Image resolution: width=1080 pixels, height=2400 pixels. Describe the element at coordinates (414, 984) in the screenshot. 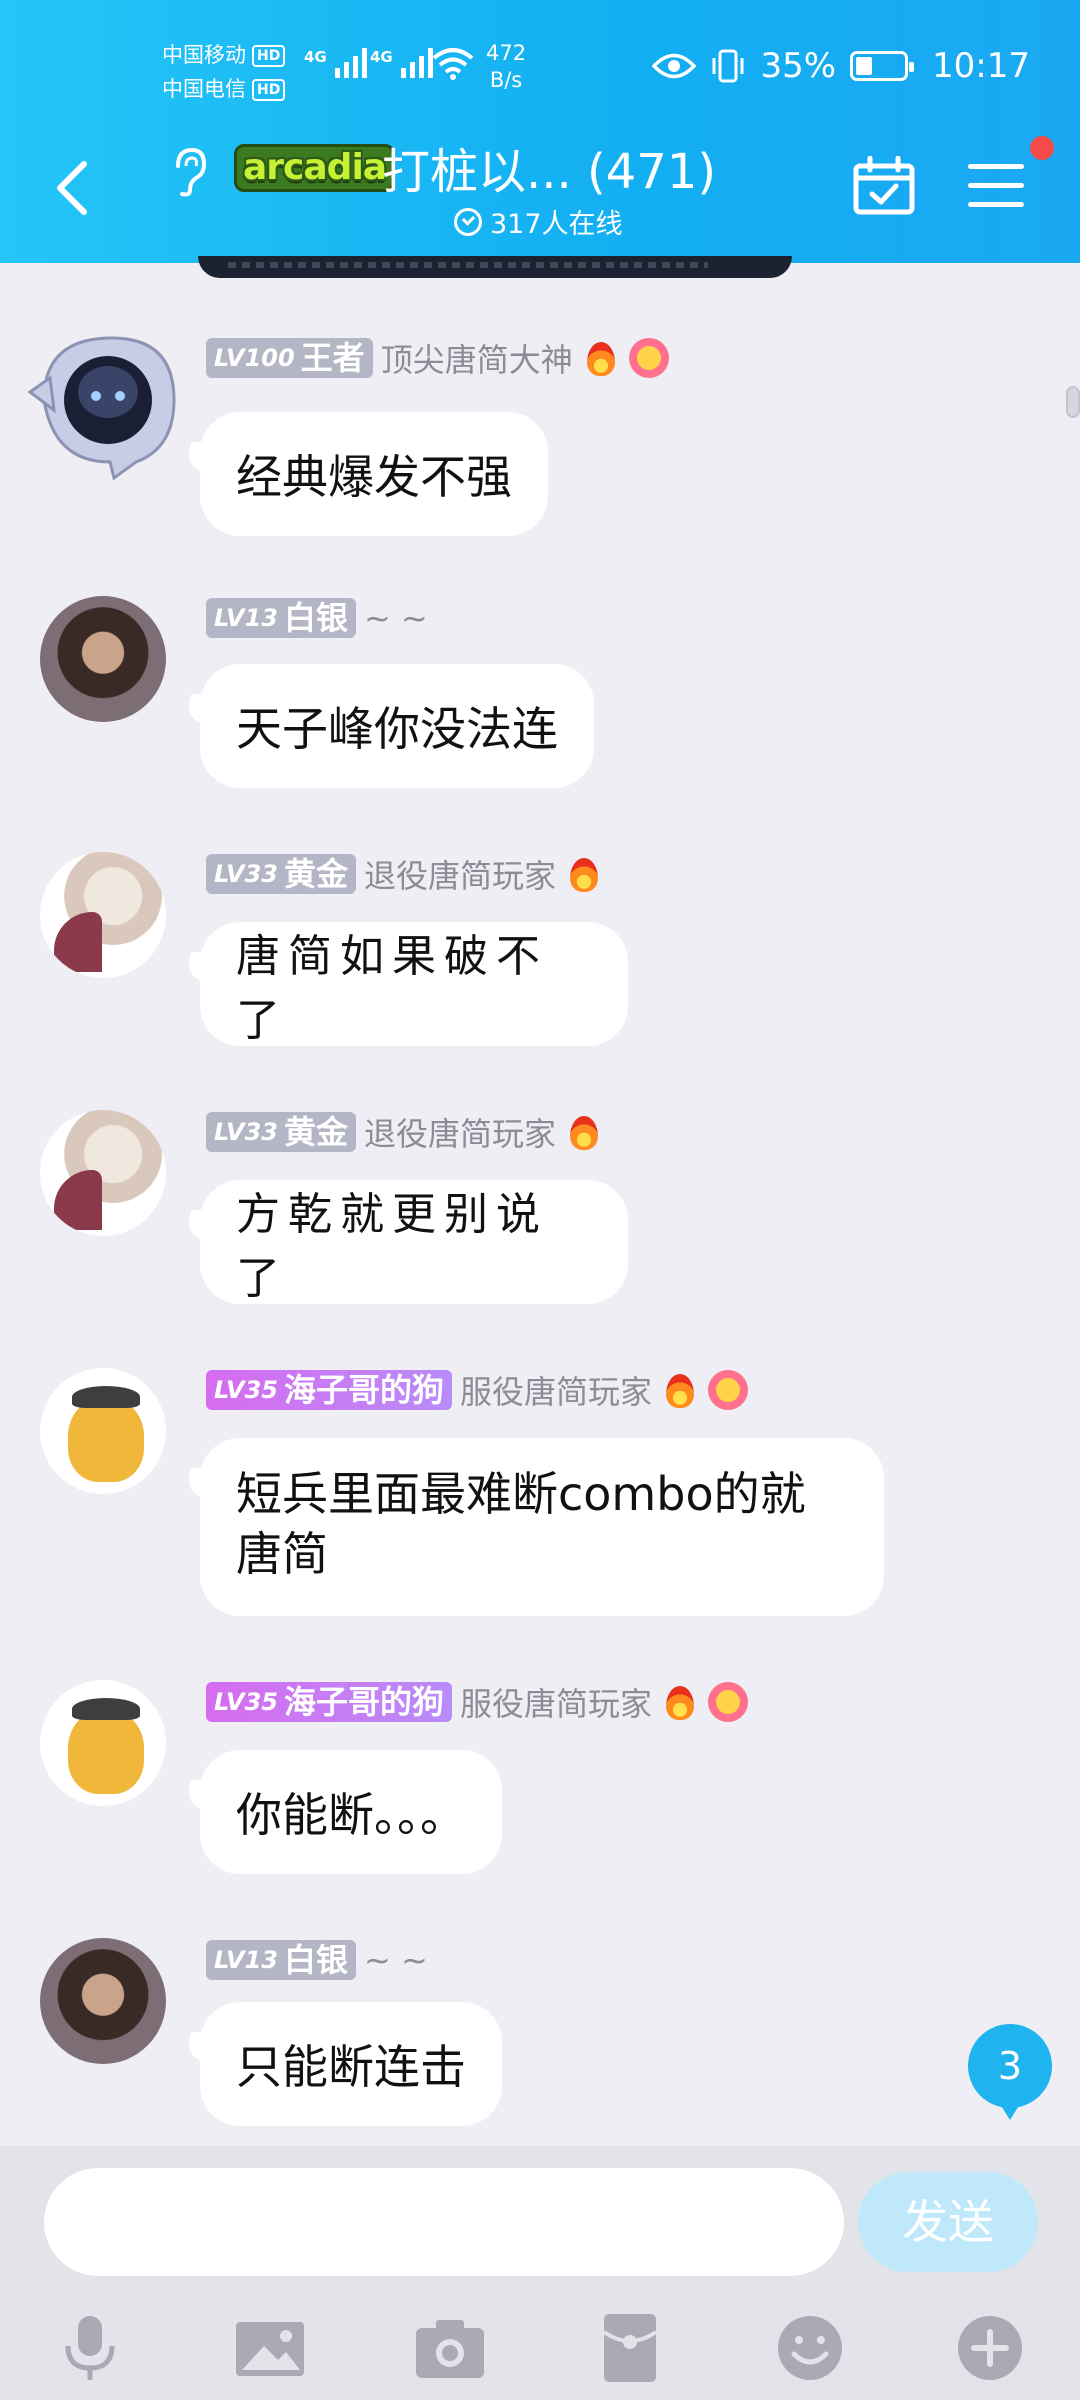

I see `message-bubble: 唐简如果破不了` at that location.